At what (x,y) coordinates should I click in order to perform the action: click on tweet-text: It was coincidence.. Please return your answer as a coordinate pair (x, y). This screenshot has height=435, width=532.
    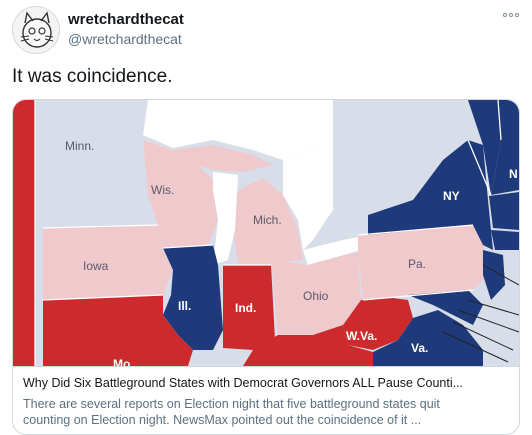
    Looking at the image, I should click on (92, 76).